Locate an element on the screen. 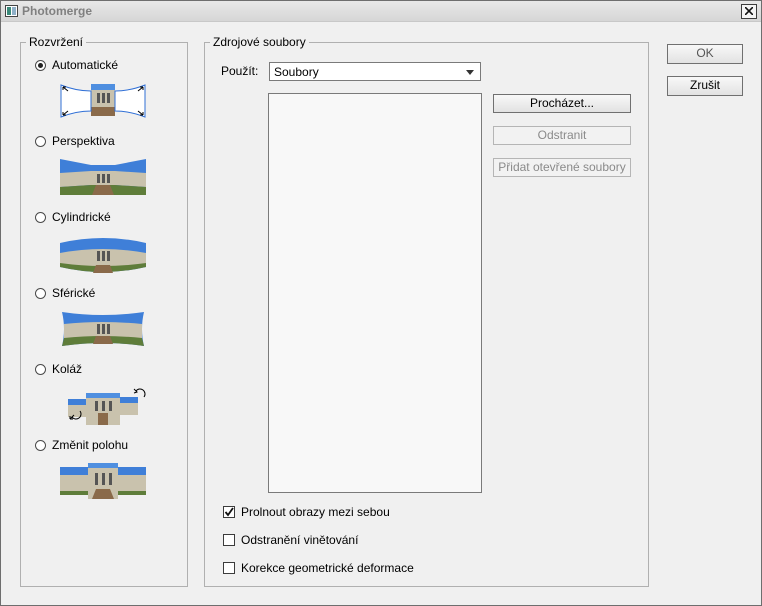 The width and height of the screenshot is (762, 606). layout-option-spherical-label: Sférické is located at coordinates (74, 293).